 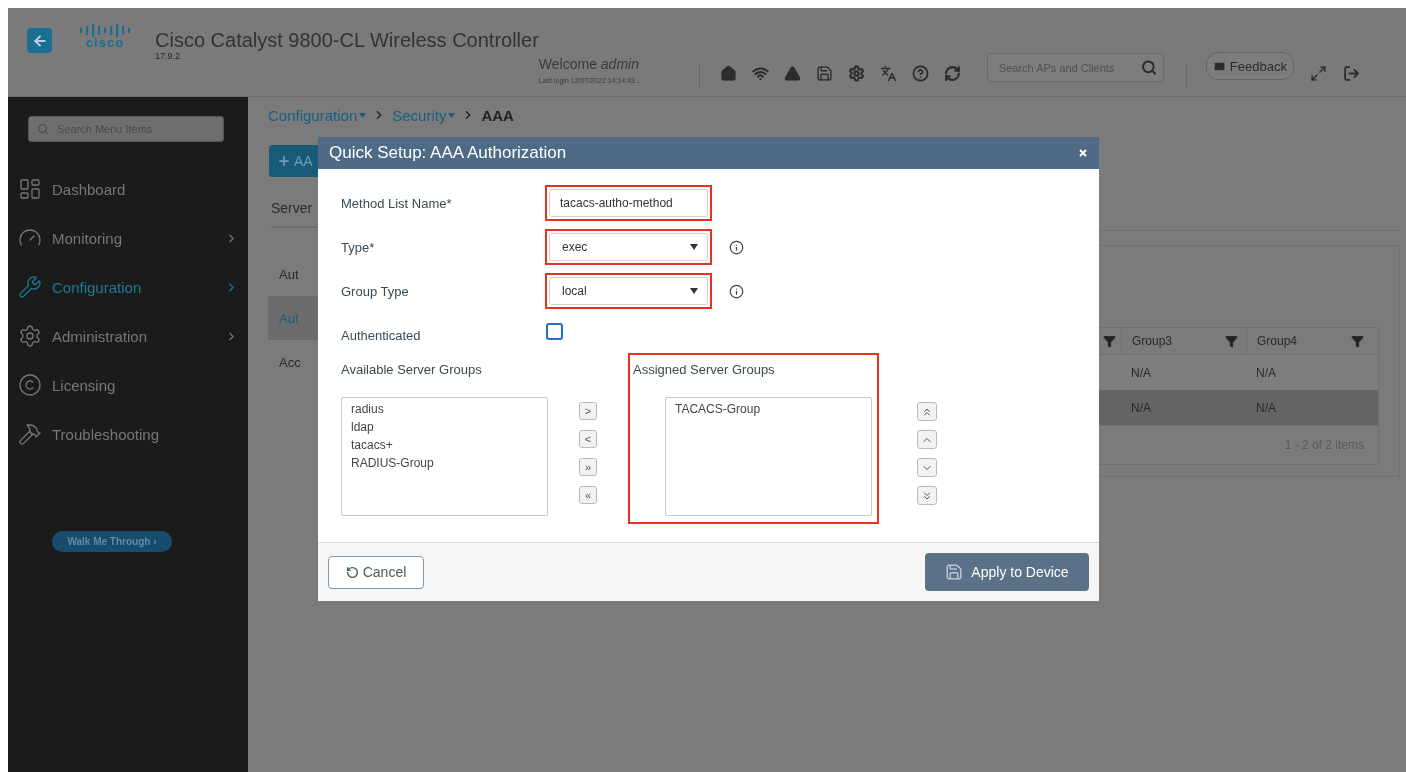 I want to click on move-button: «, so click(x=588, y=495).